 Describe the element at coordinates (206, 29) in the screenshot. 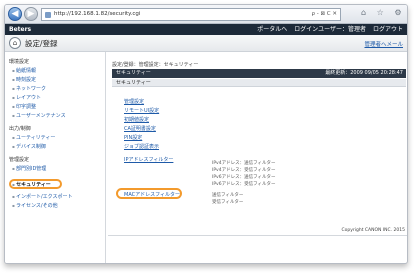

I see `device-header: Beters ポータルへ ログインユーザー：管理者 ログアウト` at that location.